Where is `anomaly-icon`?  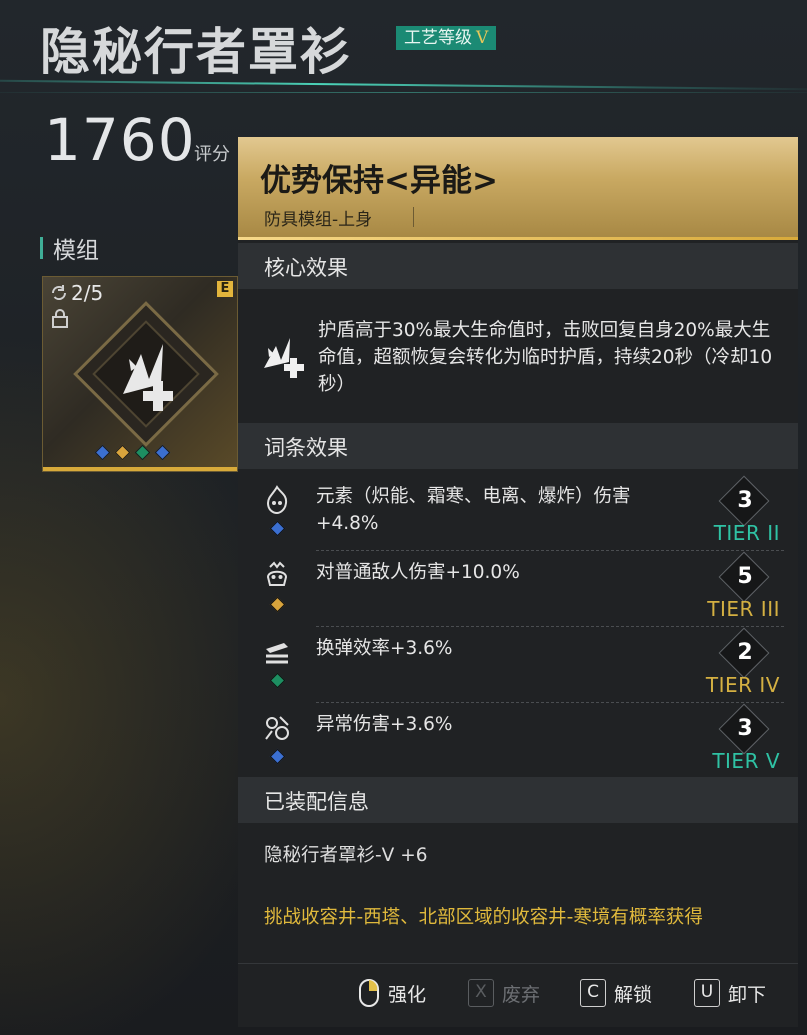 anomaly-icon is located at coordinates (277, 728).